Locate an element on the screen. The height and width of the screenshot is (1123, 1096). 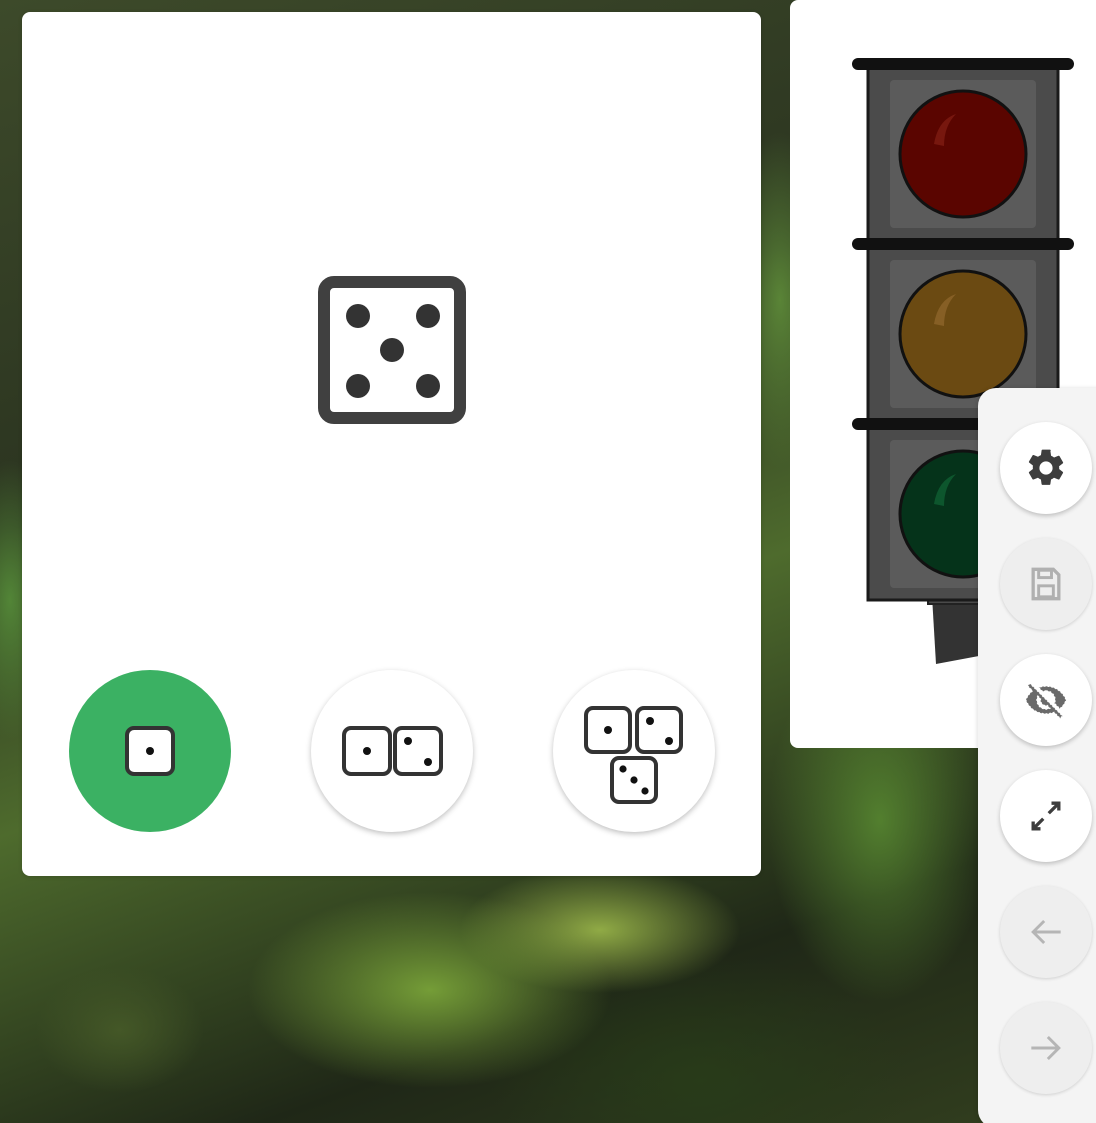
back-button is located at coordinates (1046, 932).